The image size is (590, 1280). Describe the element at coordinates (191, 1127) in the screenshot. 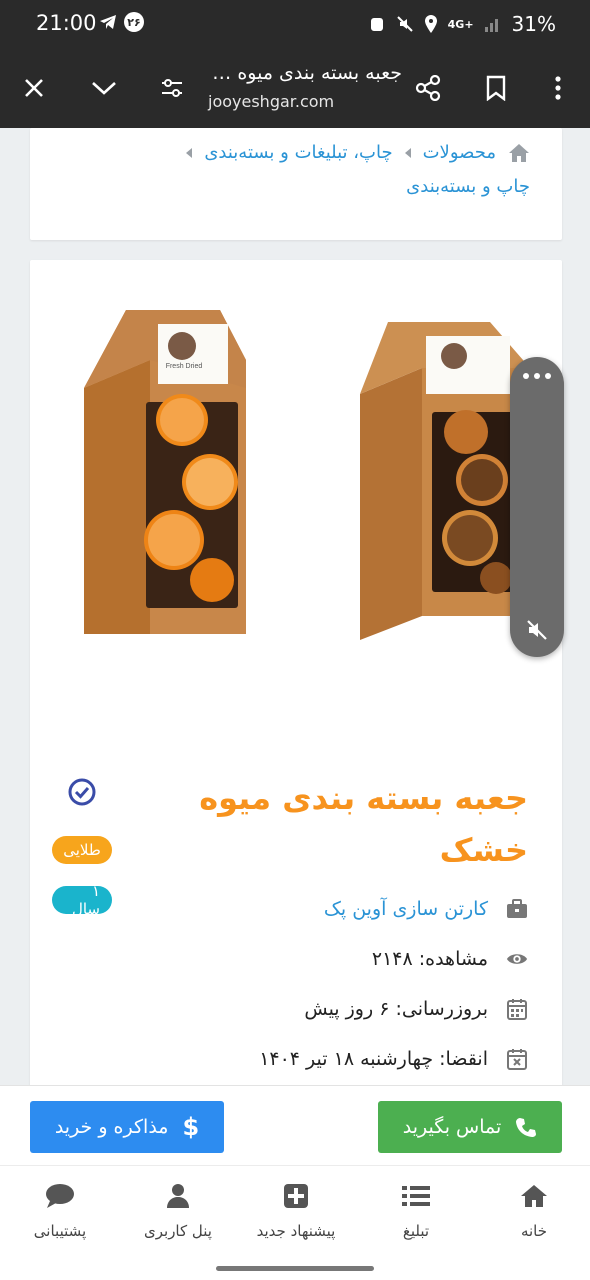

I see `dollar-icon: $` at that location.